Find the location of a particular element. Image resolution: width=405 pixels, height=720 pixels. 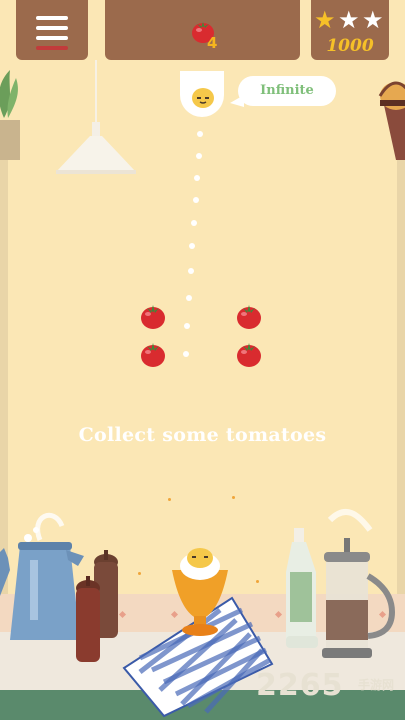

pepper-mill-icon is located at coordinates (97, 606).